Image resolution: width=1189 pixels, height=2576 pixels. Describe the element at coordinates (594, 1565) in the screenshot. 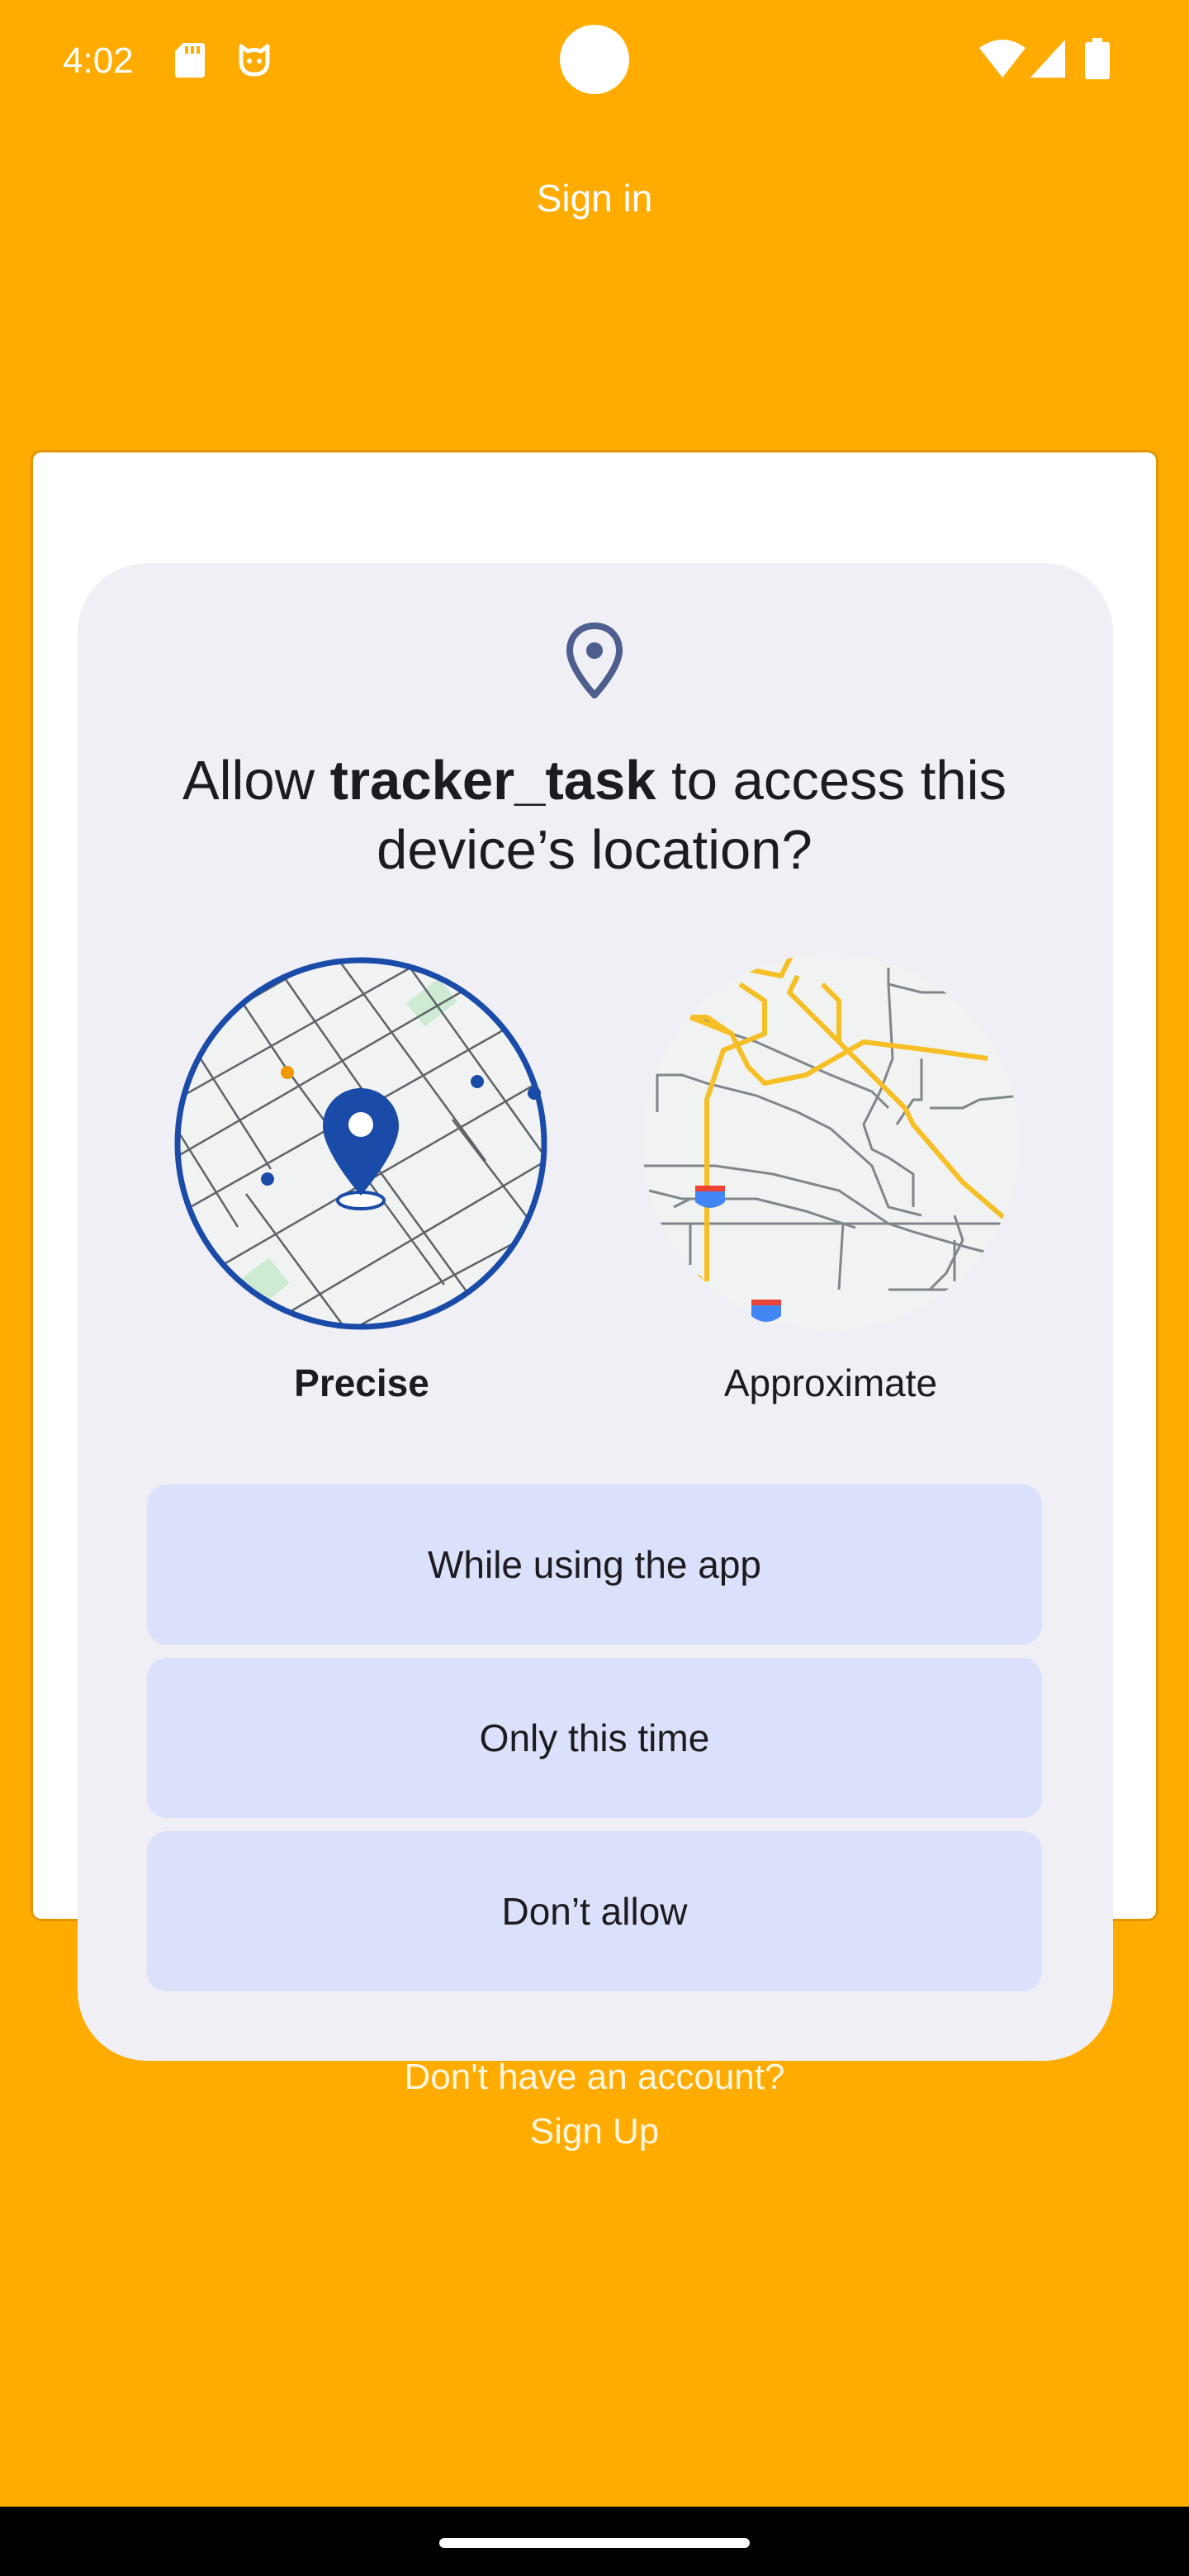

I see `while-using-app-button: While using the app` at that location.